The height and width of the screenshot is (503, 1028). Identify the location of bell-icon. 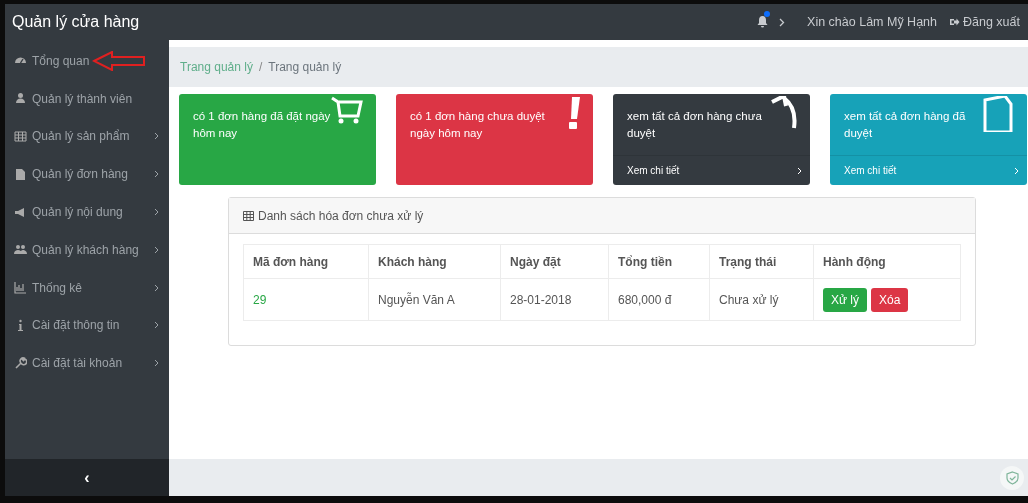
(763, 22).